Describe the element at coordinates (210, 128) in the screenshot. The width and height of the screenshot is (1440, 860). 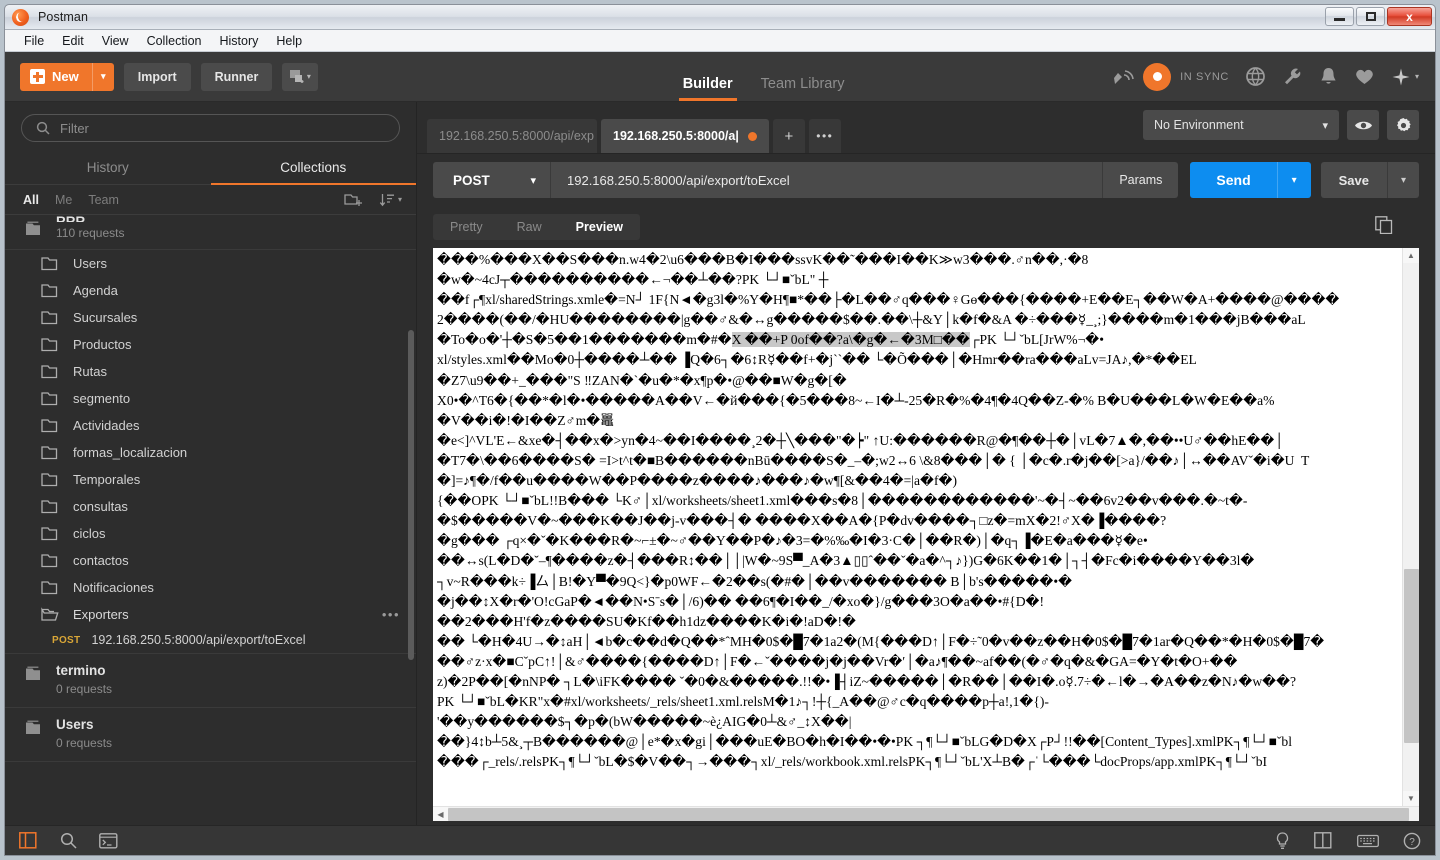
I see `filter-input: Filter` at that location.